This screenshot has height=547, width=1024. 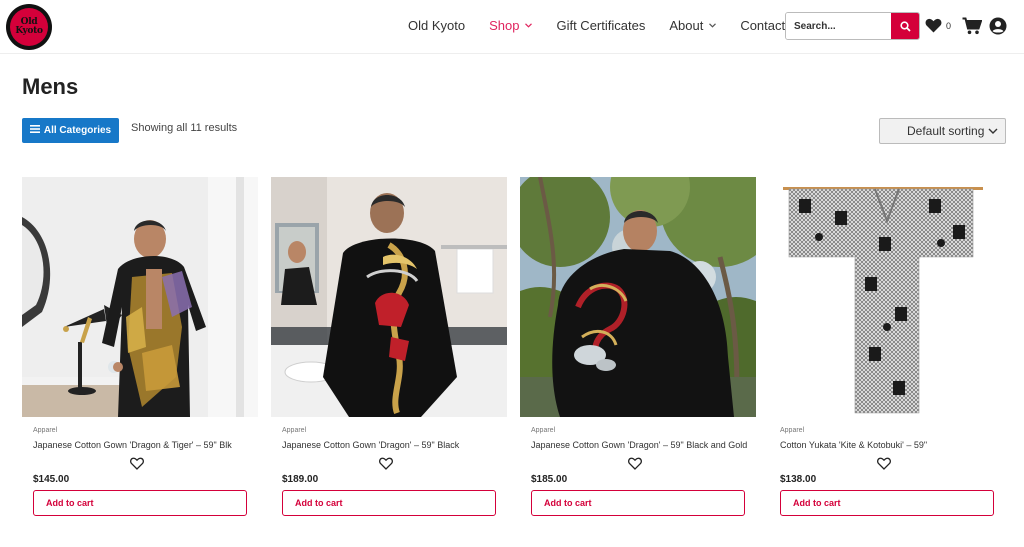 I want to click on sorting-select: Default sorting, so click(x=942, y=131).